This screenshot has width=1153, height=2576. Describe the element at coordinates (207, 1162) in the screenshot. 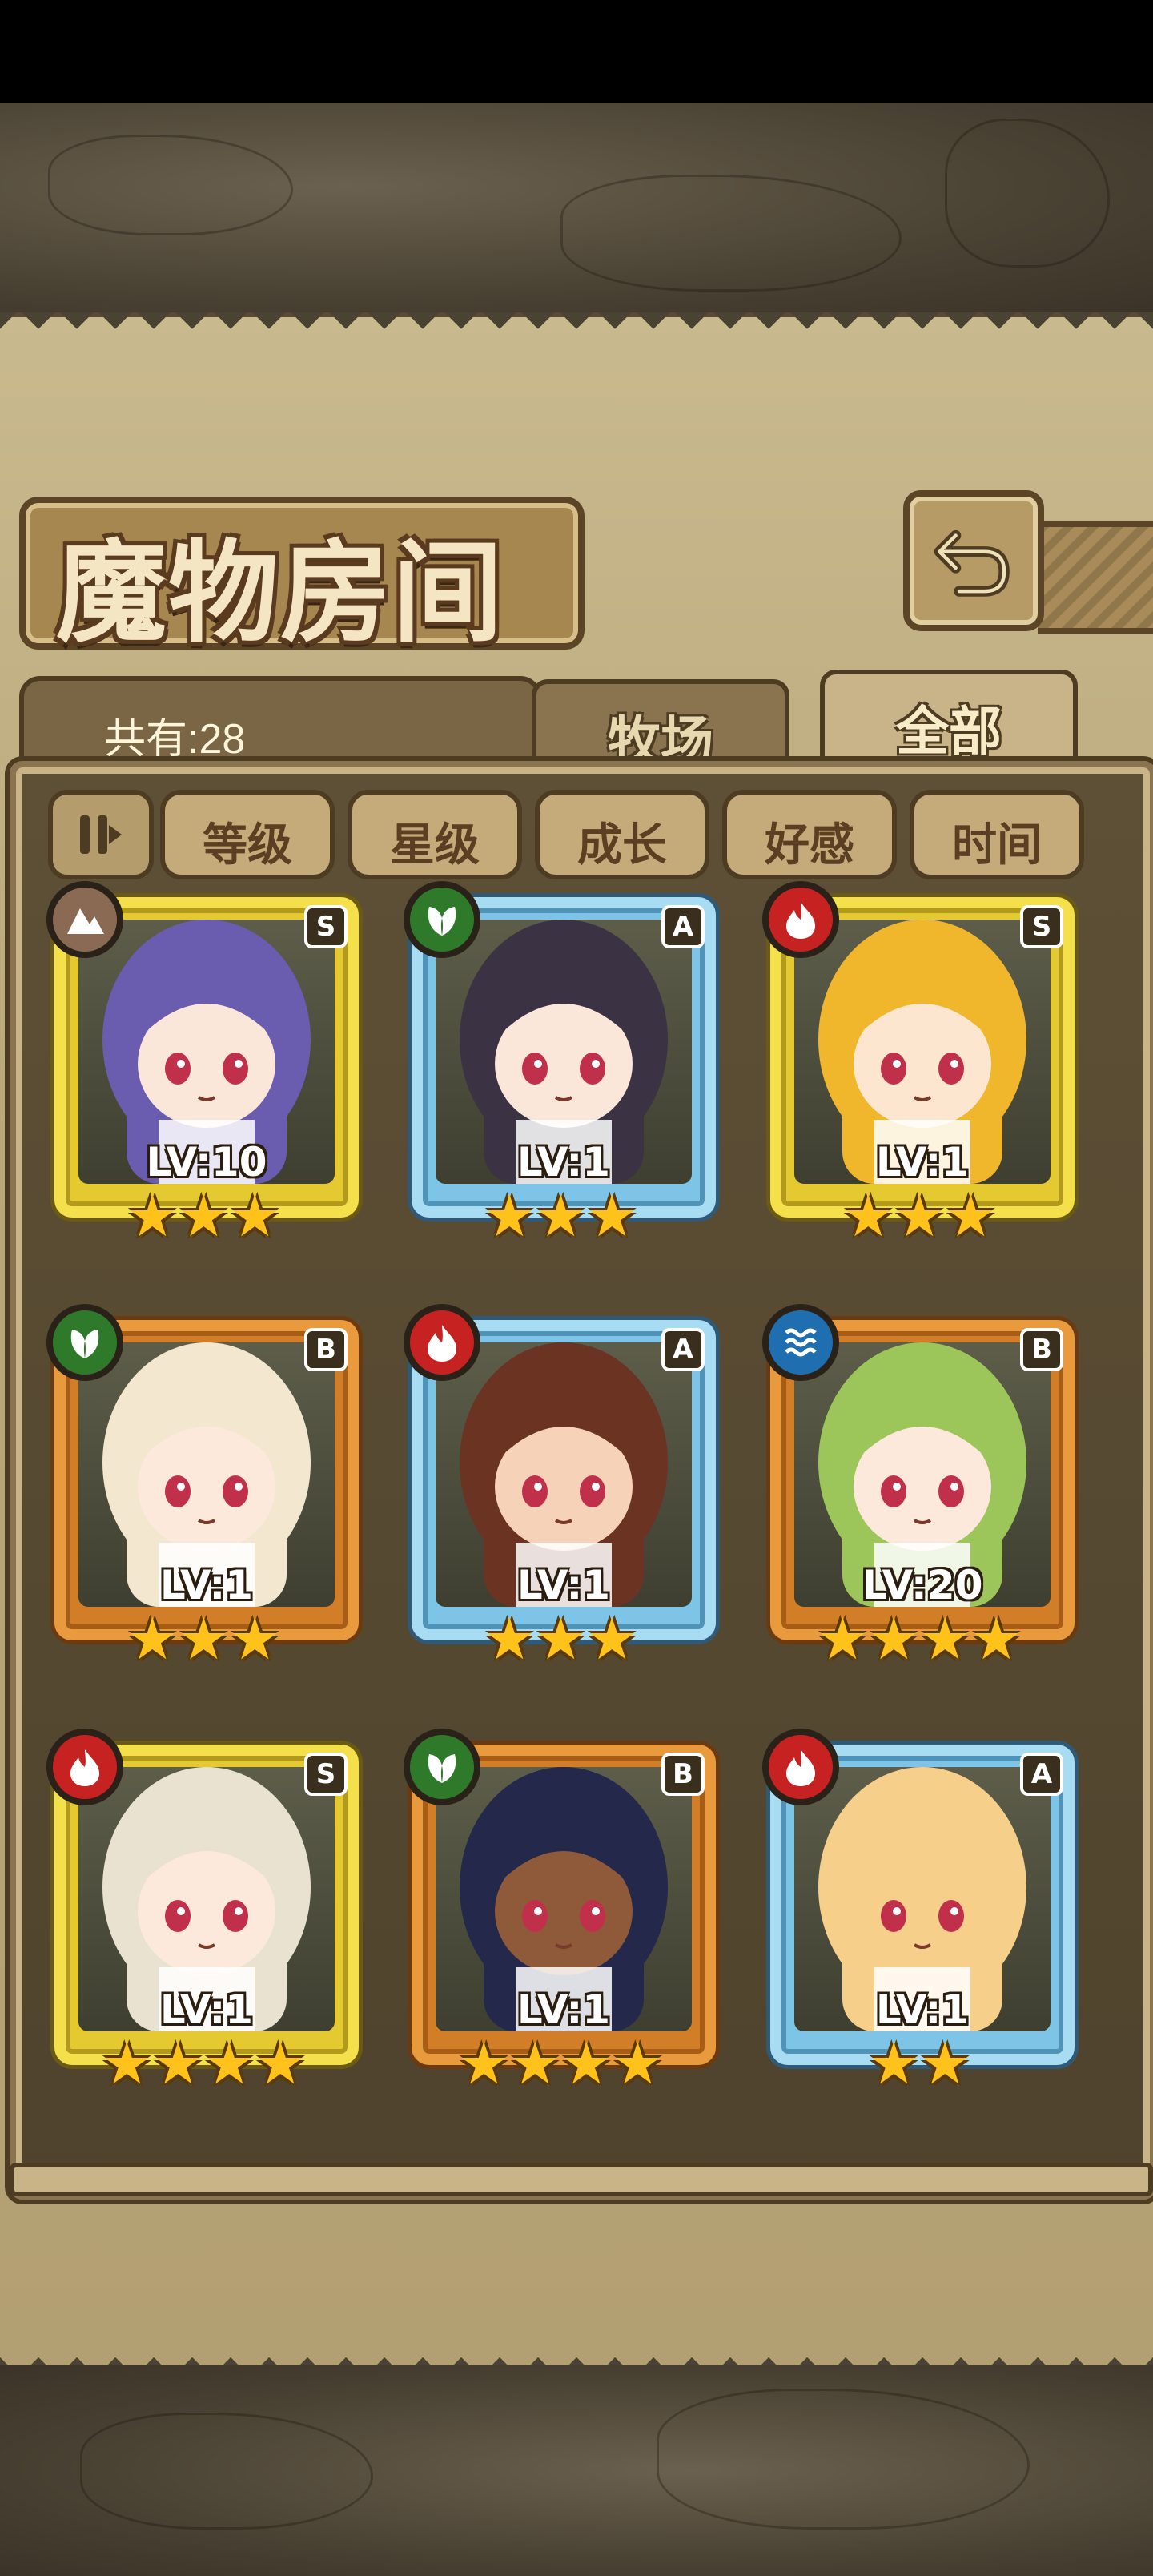

I see `monster-level: LV:10` at that location.